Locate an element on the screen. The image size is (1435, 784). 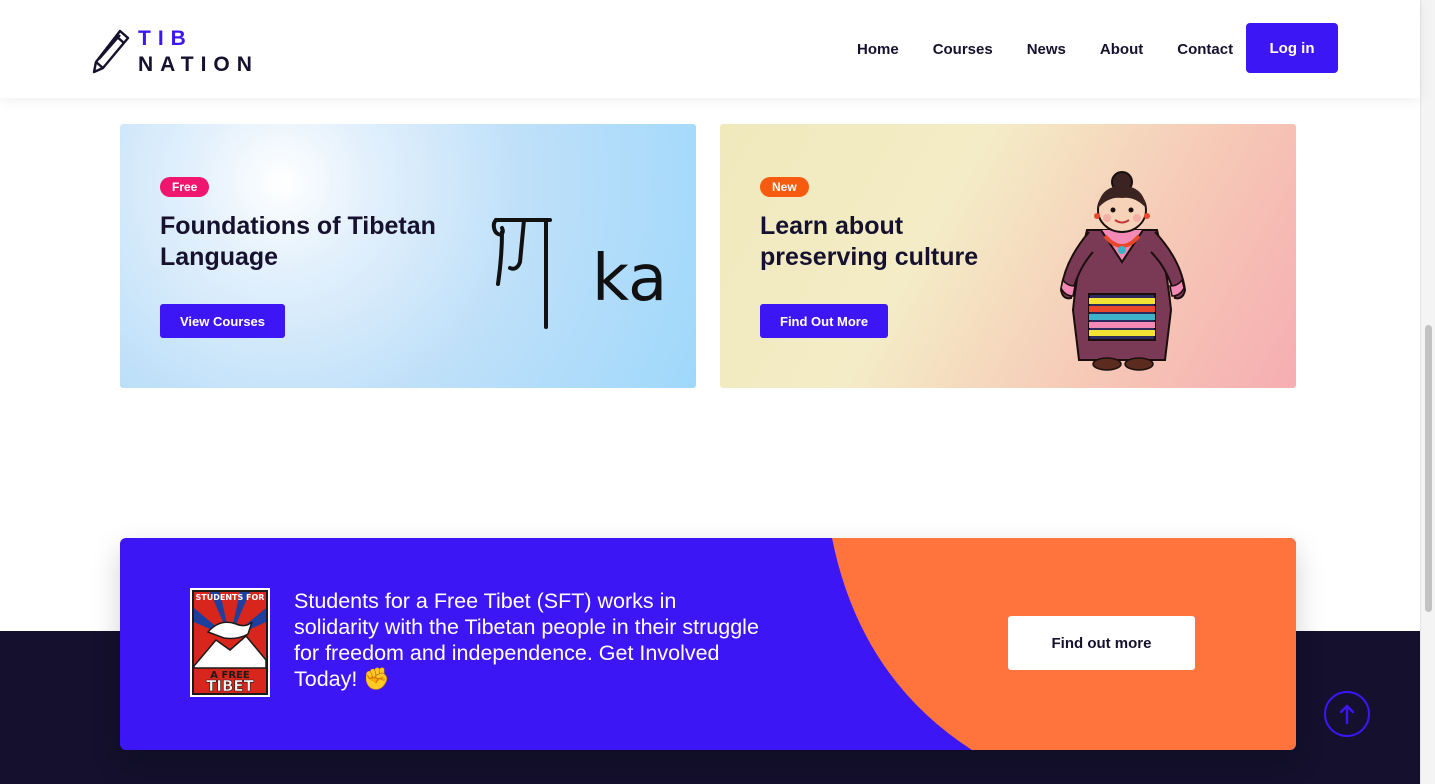
back-to-top-button is located at coordinates (1347, 714).